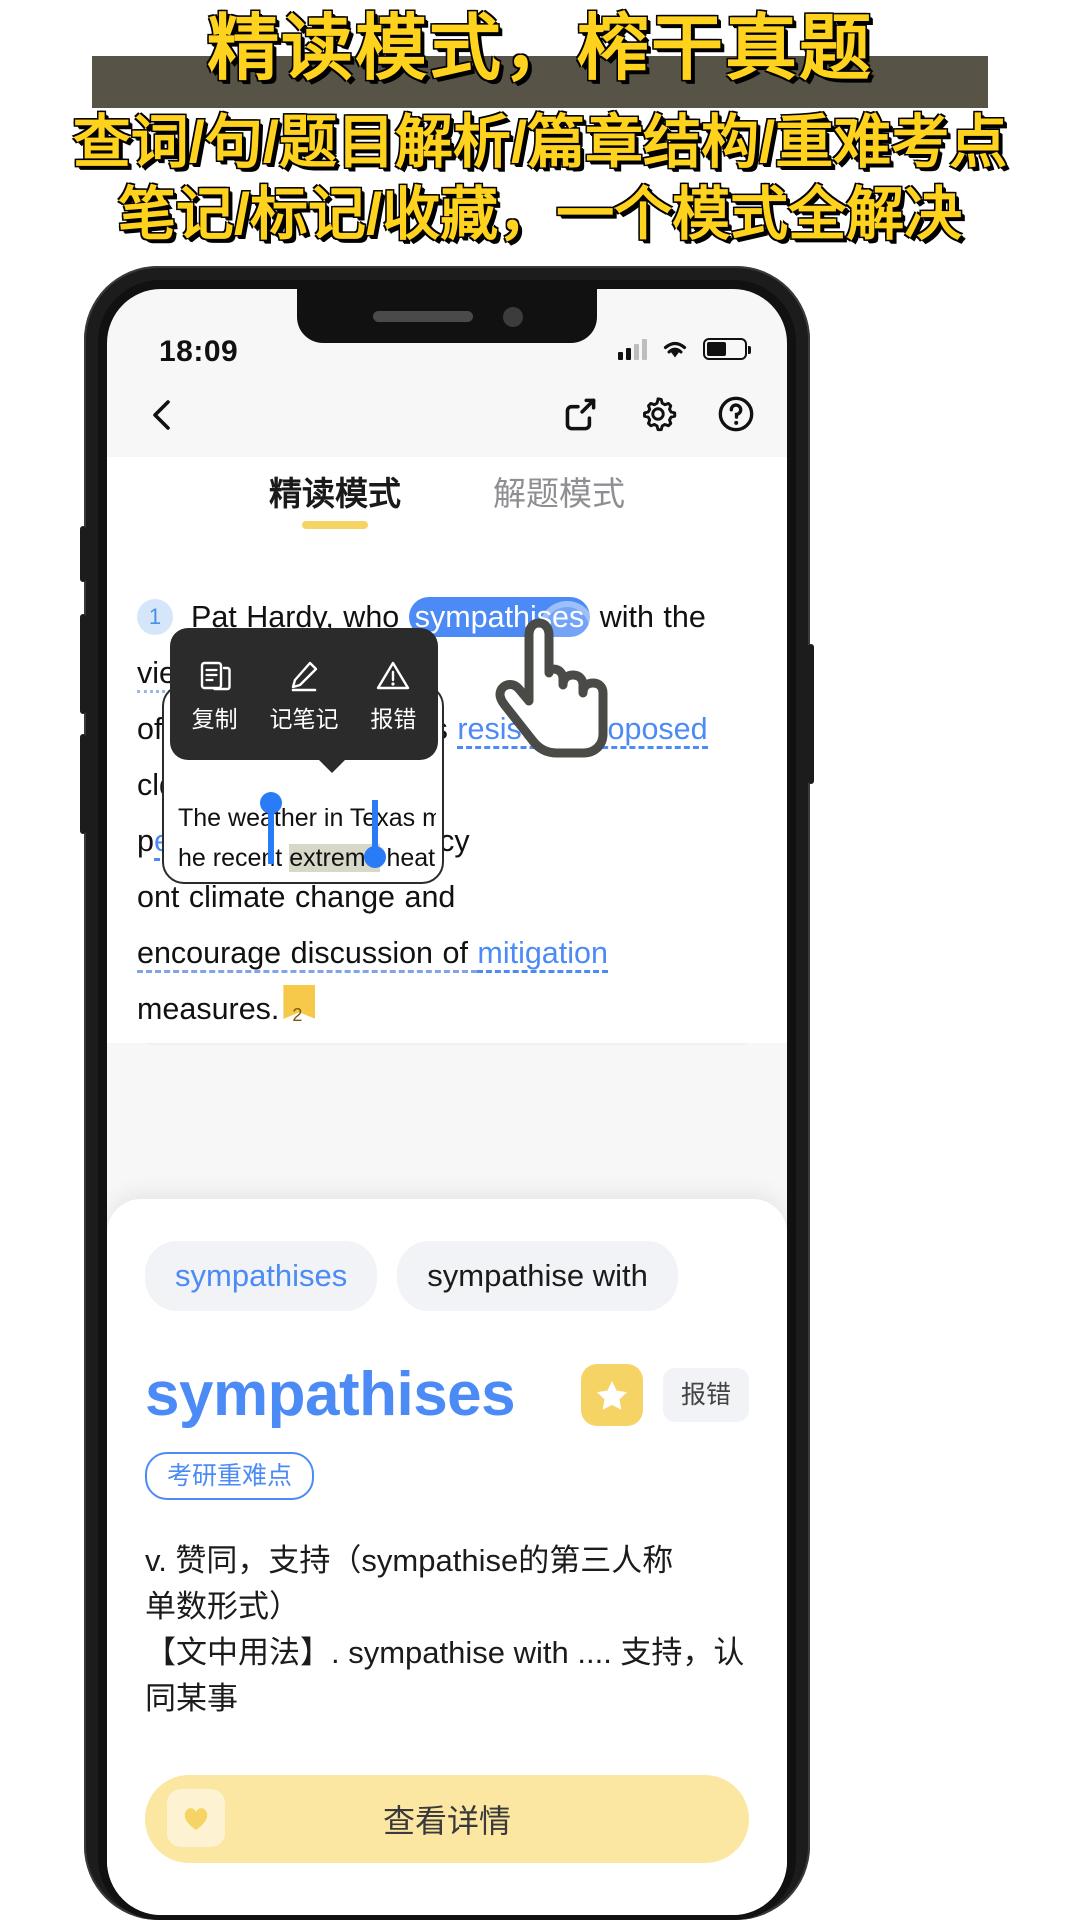 The image size is (1080, 1920). What do you see at coordinates (513, 317) in the screenshot?
I see `front-camera` at bounding box center [513, 317].